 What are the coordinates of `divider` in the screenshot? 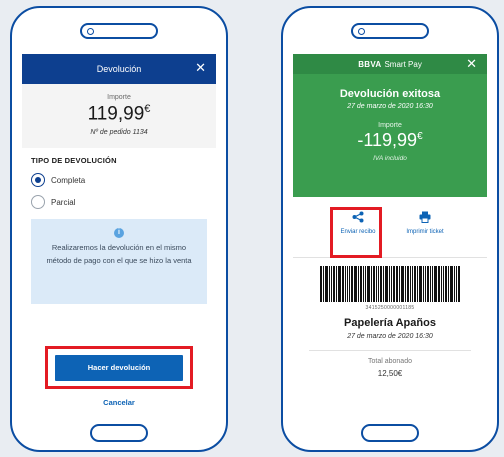 It's located at (390, 350).